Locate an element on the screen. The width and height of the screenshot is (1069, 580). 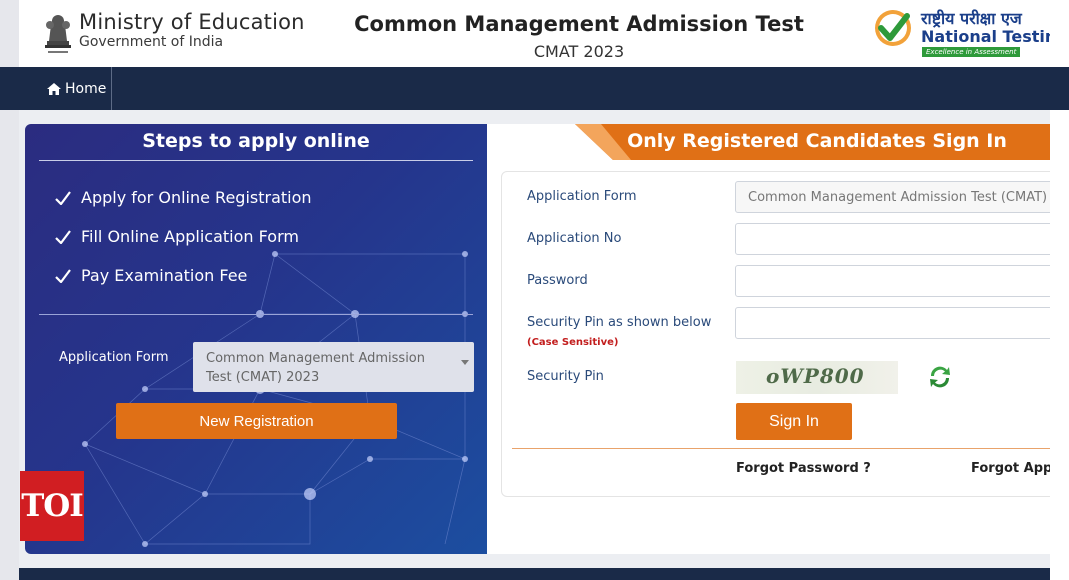
forgot-application-link: Forgot Applica is located at coordinates (1010, 468).